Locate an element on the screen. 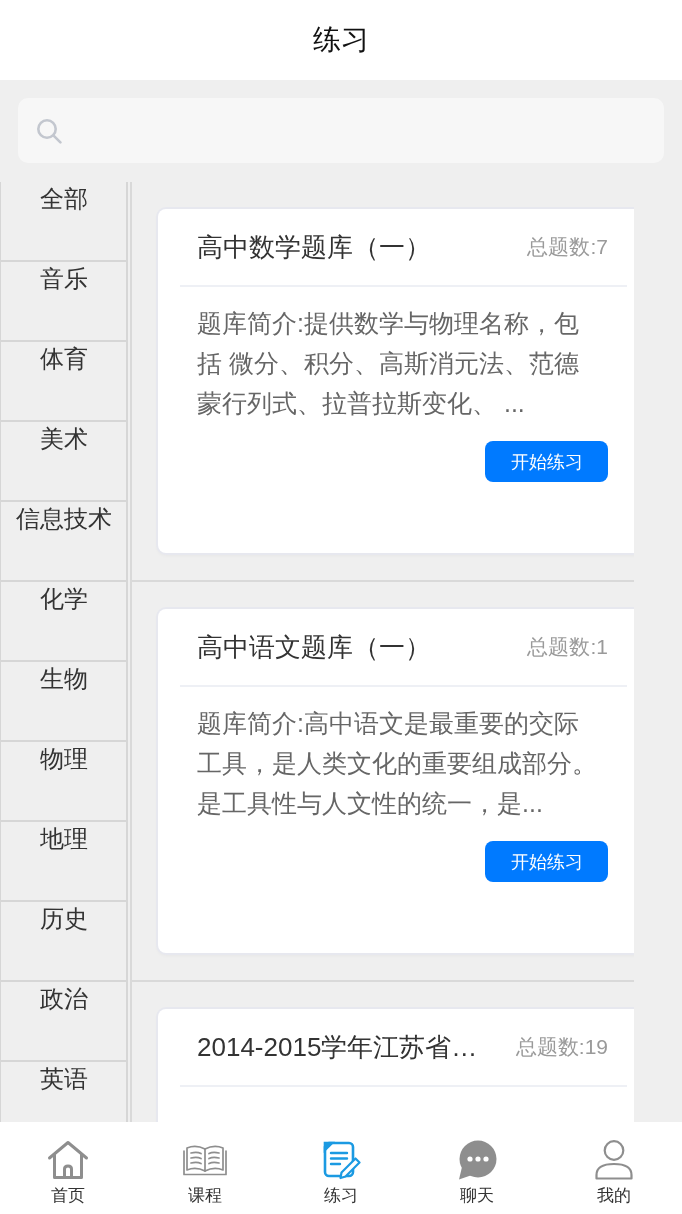  nav-tab: 聊天 is located at coordinates (477, 1173).